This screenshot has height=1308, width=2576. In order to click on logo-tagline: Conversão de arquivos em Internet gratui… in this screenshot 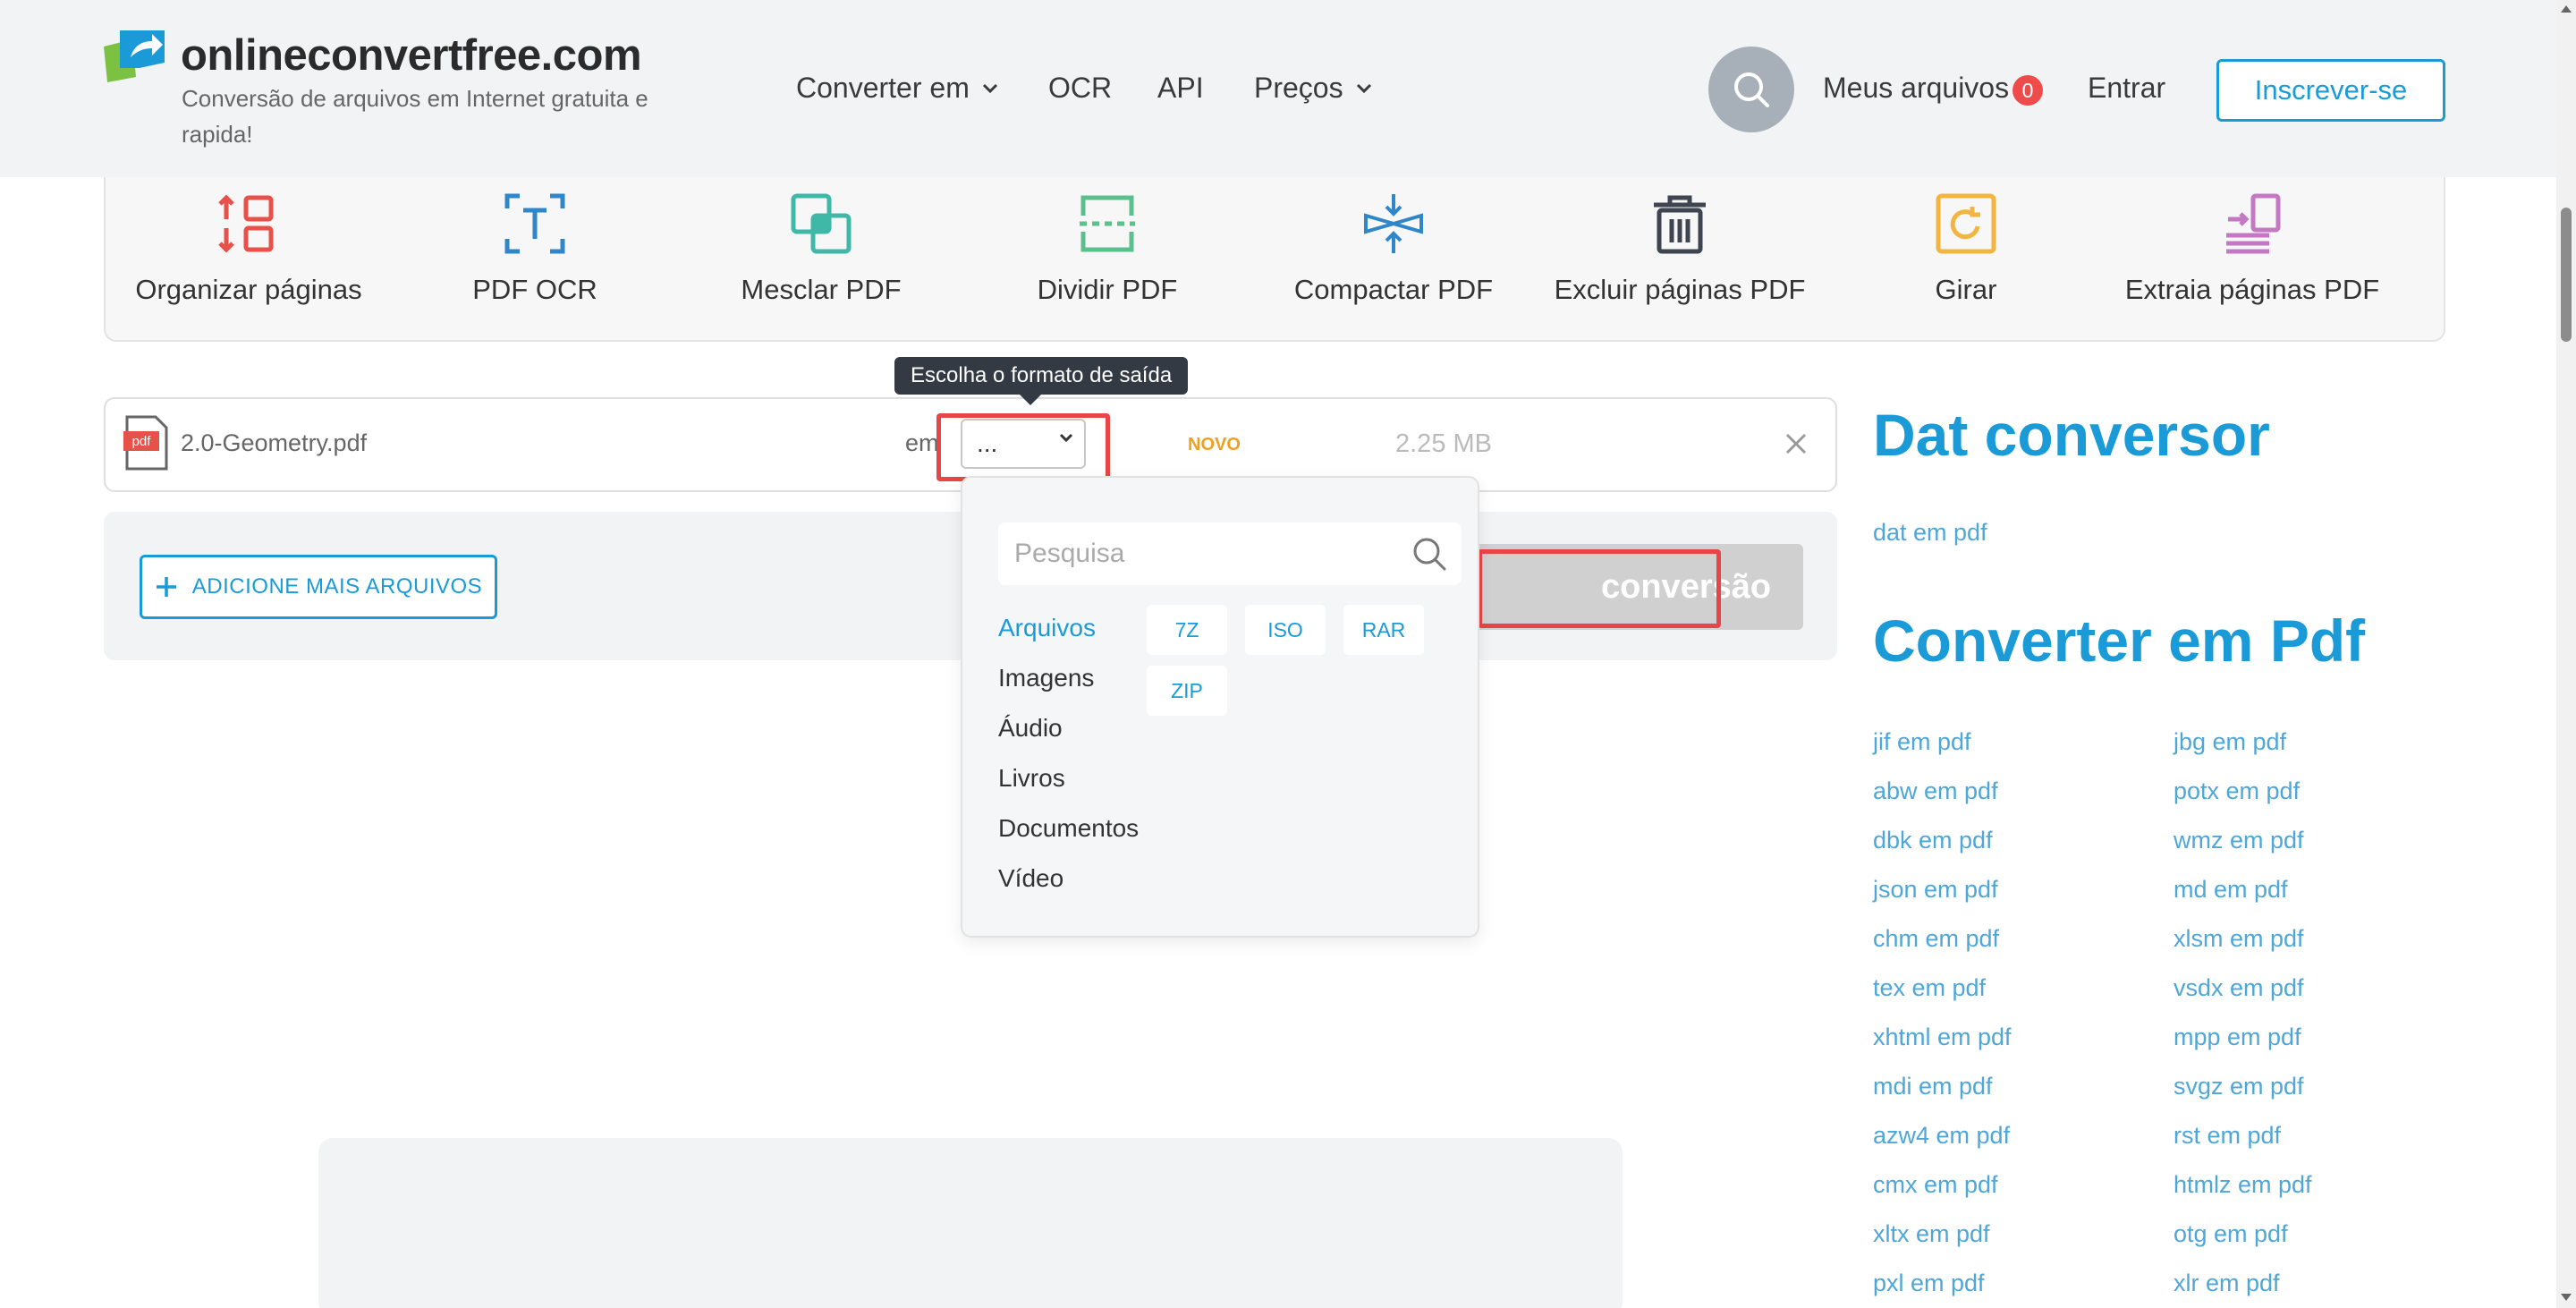, I will do `click(415, 117)`.